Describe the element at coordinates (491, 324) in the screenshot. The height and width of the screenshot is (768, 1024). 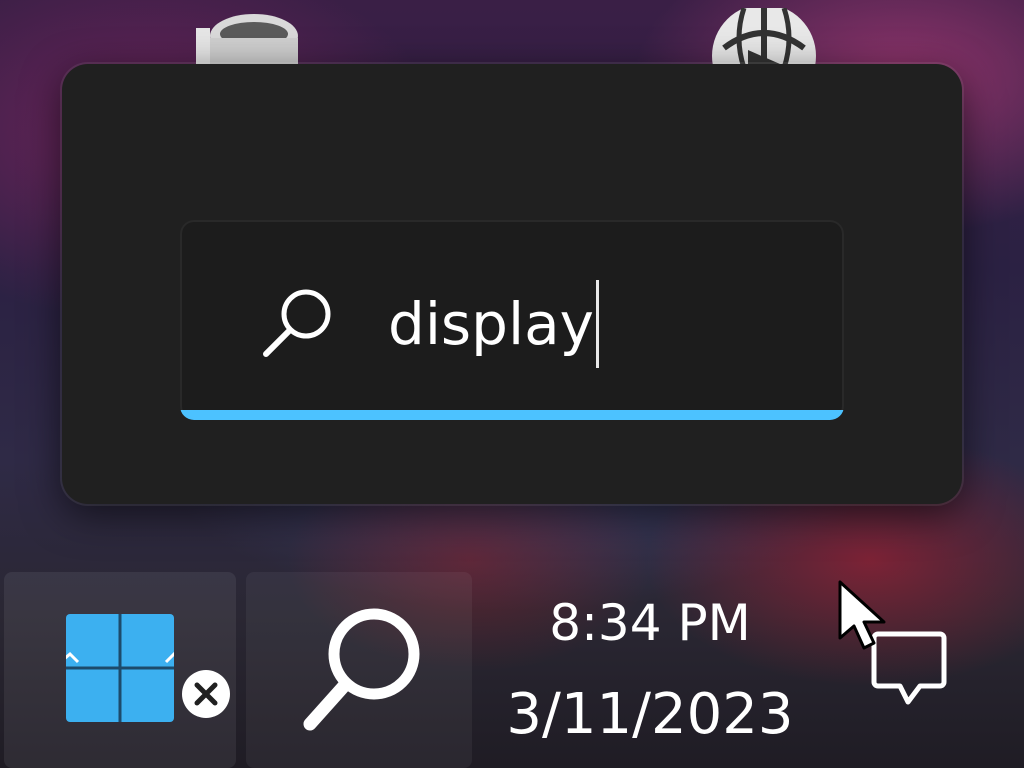
I see `search-query-text: display` at that location.